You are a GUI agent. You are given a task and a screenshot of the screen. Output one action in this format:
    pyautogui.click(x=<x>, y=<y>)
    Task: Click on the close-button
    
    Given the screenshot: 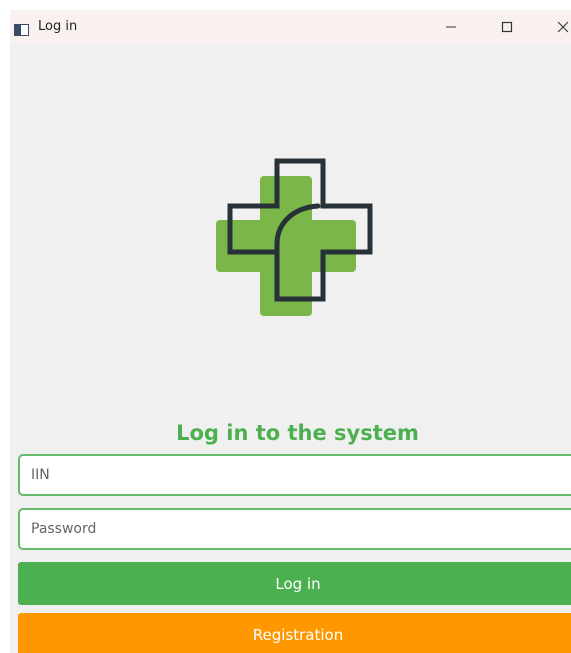 What is the action you would take?
    pyautogui.click(x=555, y=27)
    